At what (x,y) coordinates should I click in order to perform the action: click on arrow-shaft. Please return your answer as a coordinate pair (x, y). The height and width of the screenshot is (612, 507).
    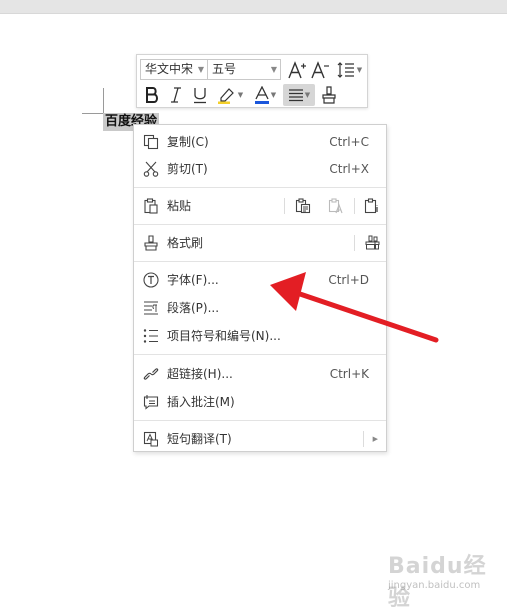
    Looking at the image, I should click on (368, 317).